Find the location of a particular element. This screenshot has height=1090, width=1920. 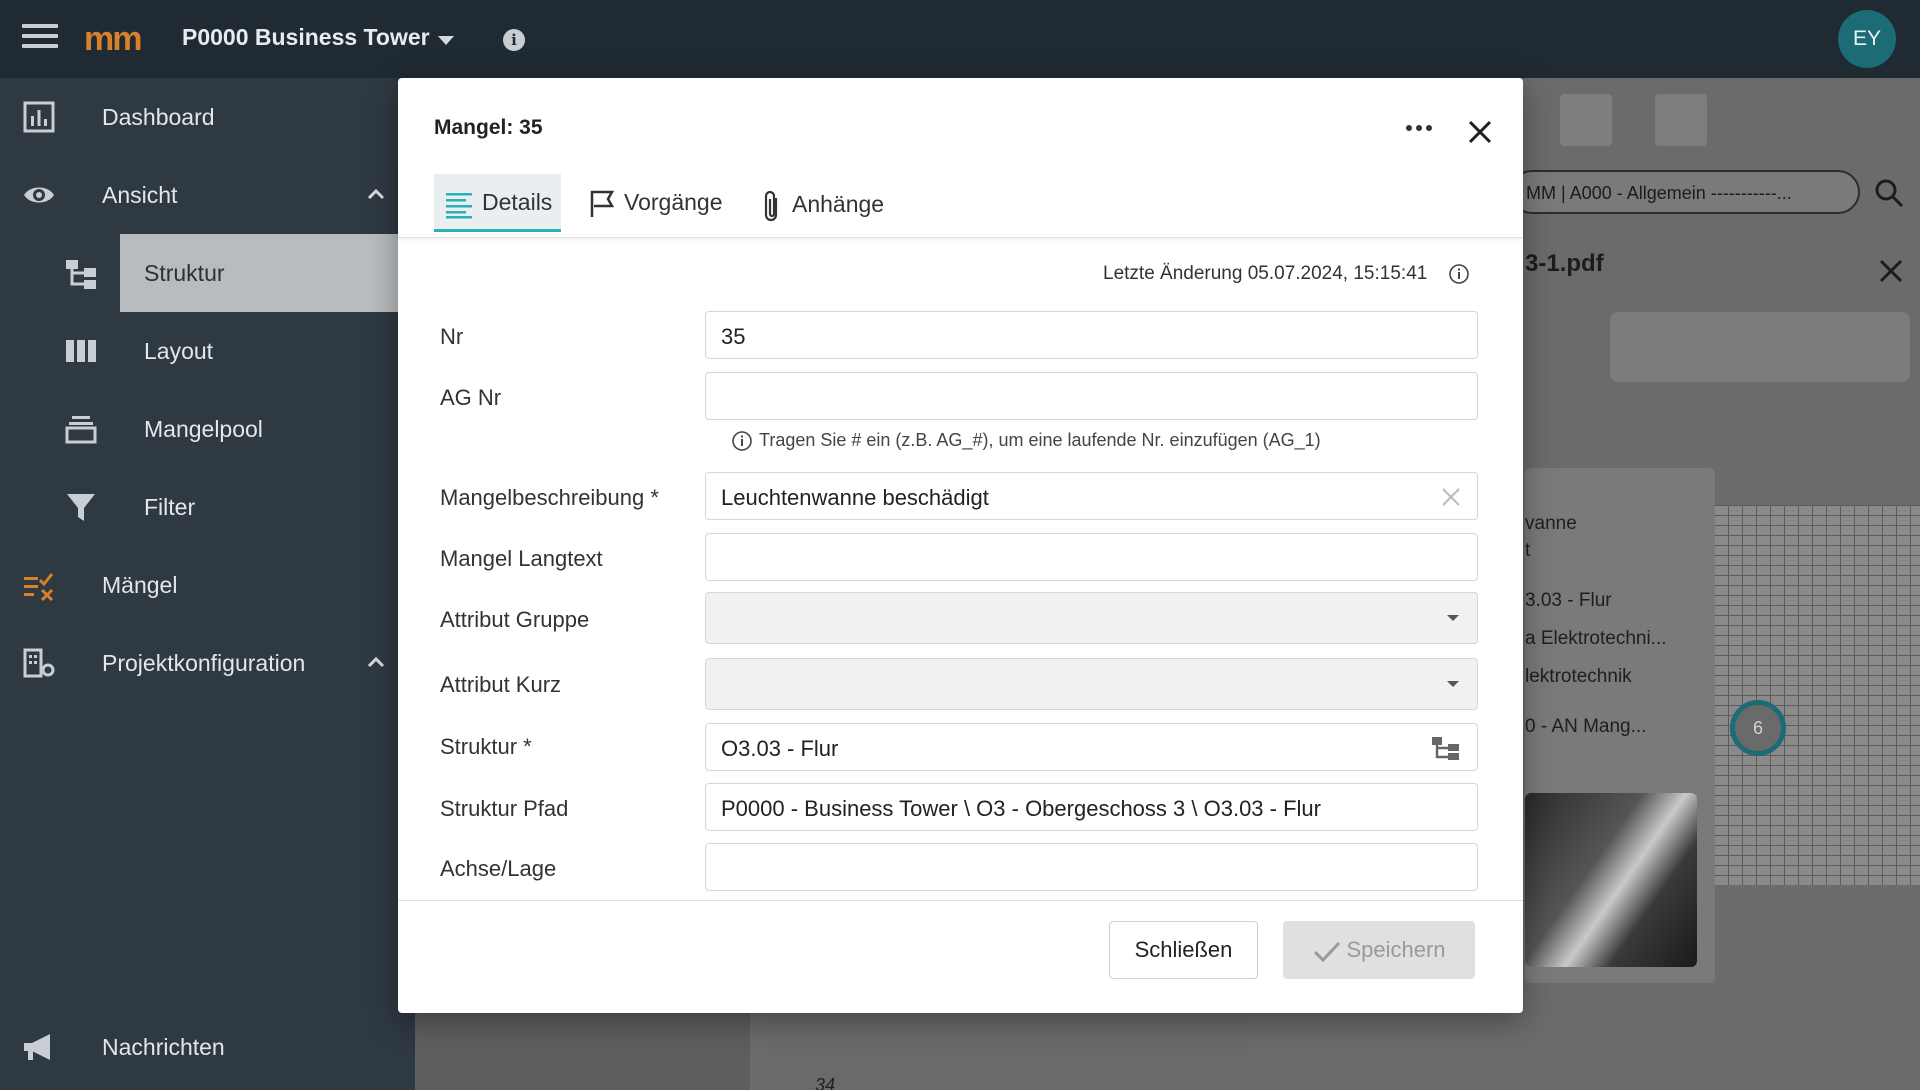

field-label-nr: Nr is located at coordinates (452, 336).